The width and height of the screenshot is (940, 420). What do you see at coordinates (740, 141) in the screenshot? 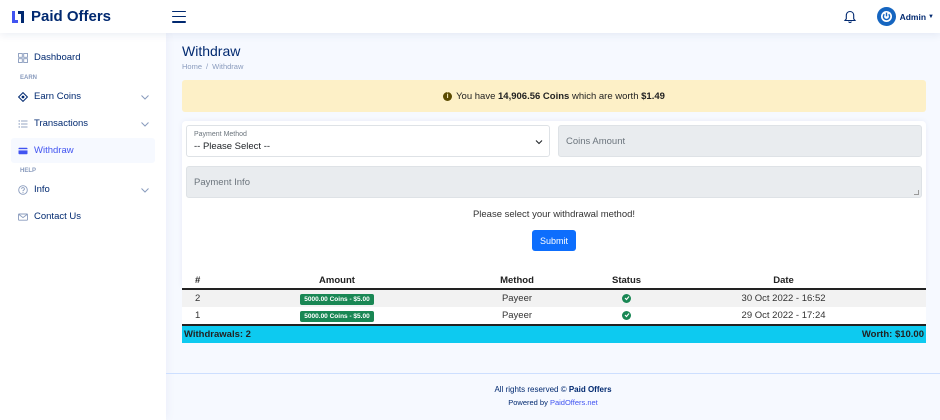
I see `coins-amount-input: Coins Amount` at bounding box center [740, 141].